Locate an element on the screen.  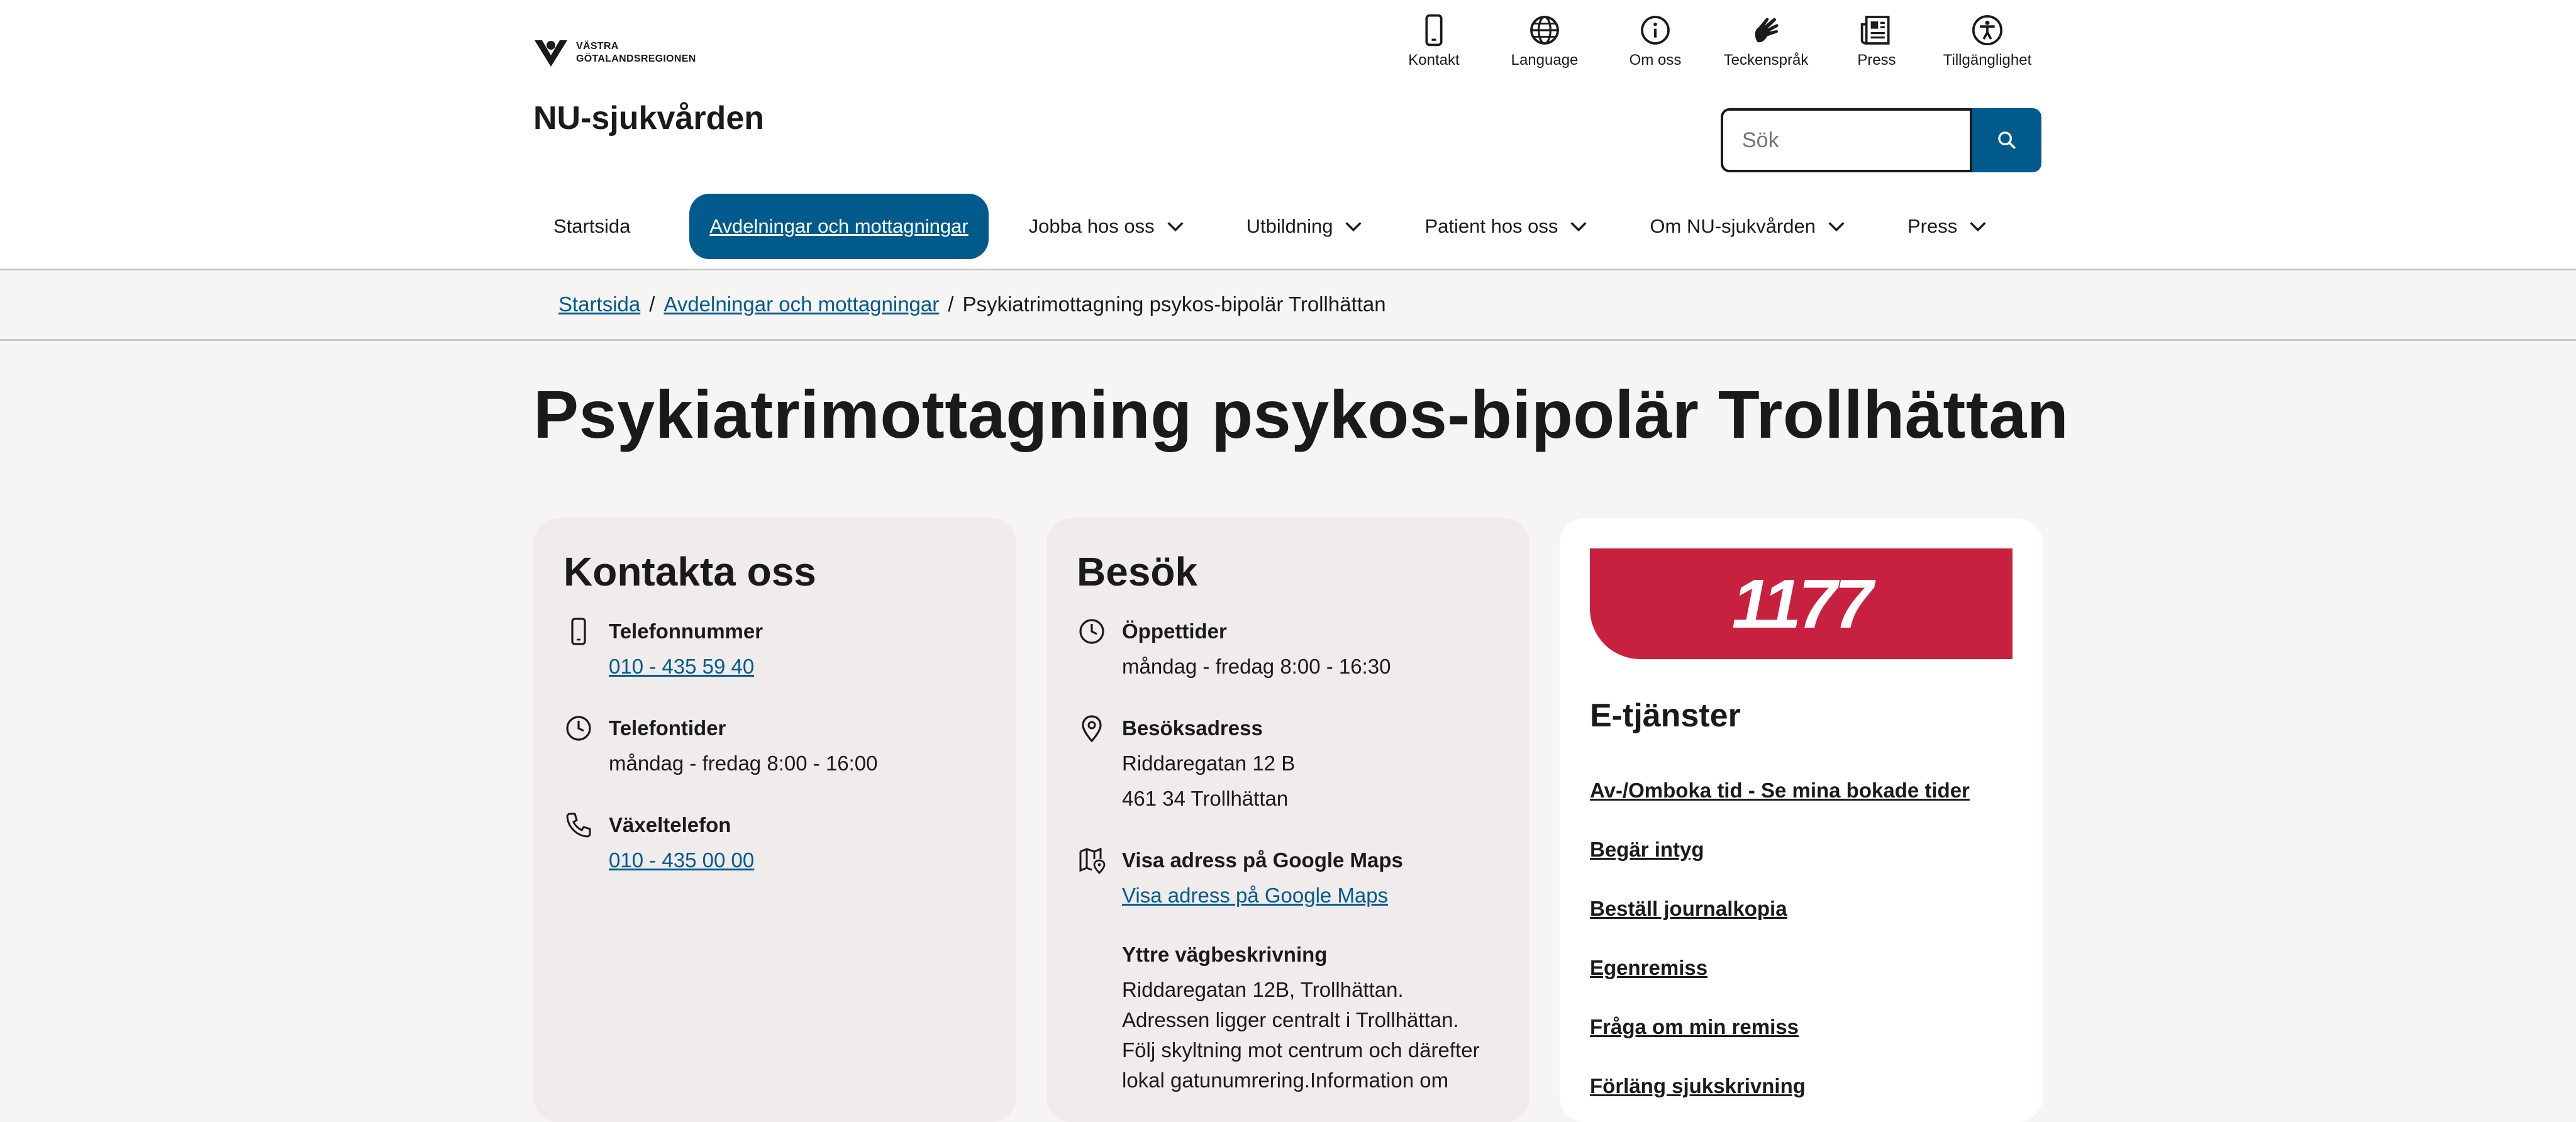
directions-line-2: Adressen ligger centralt i Trollhättan. is located at coordinates (1290, 1019).